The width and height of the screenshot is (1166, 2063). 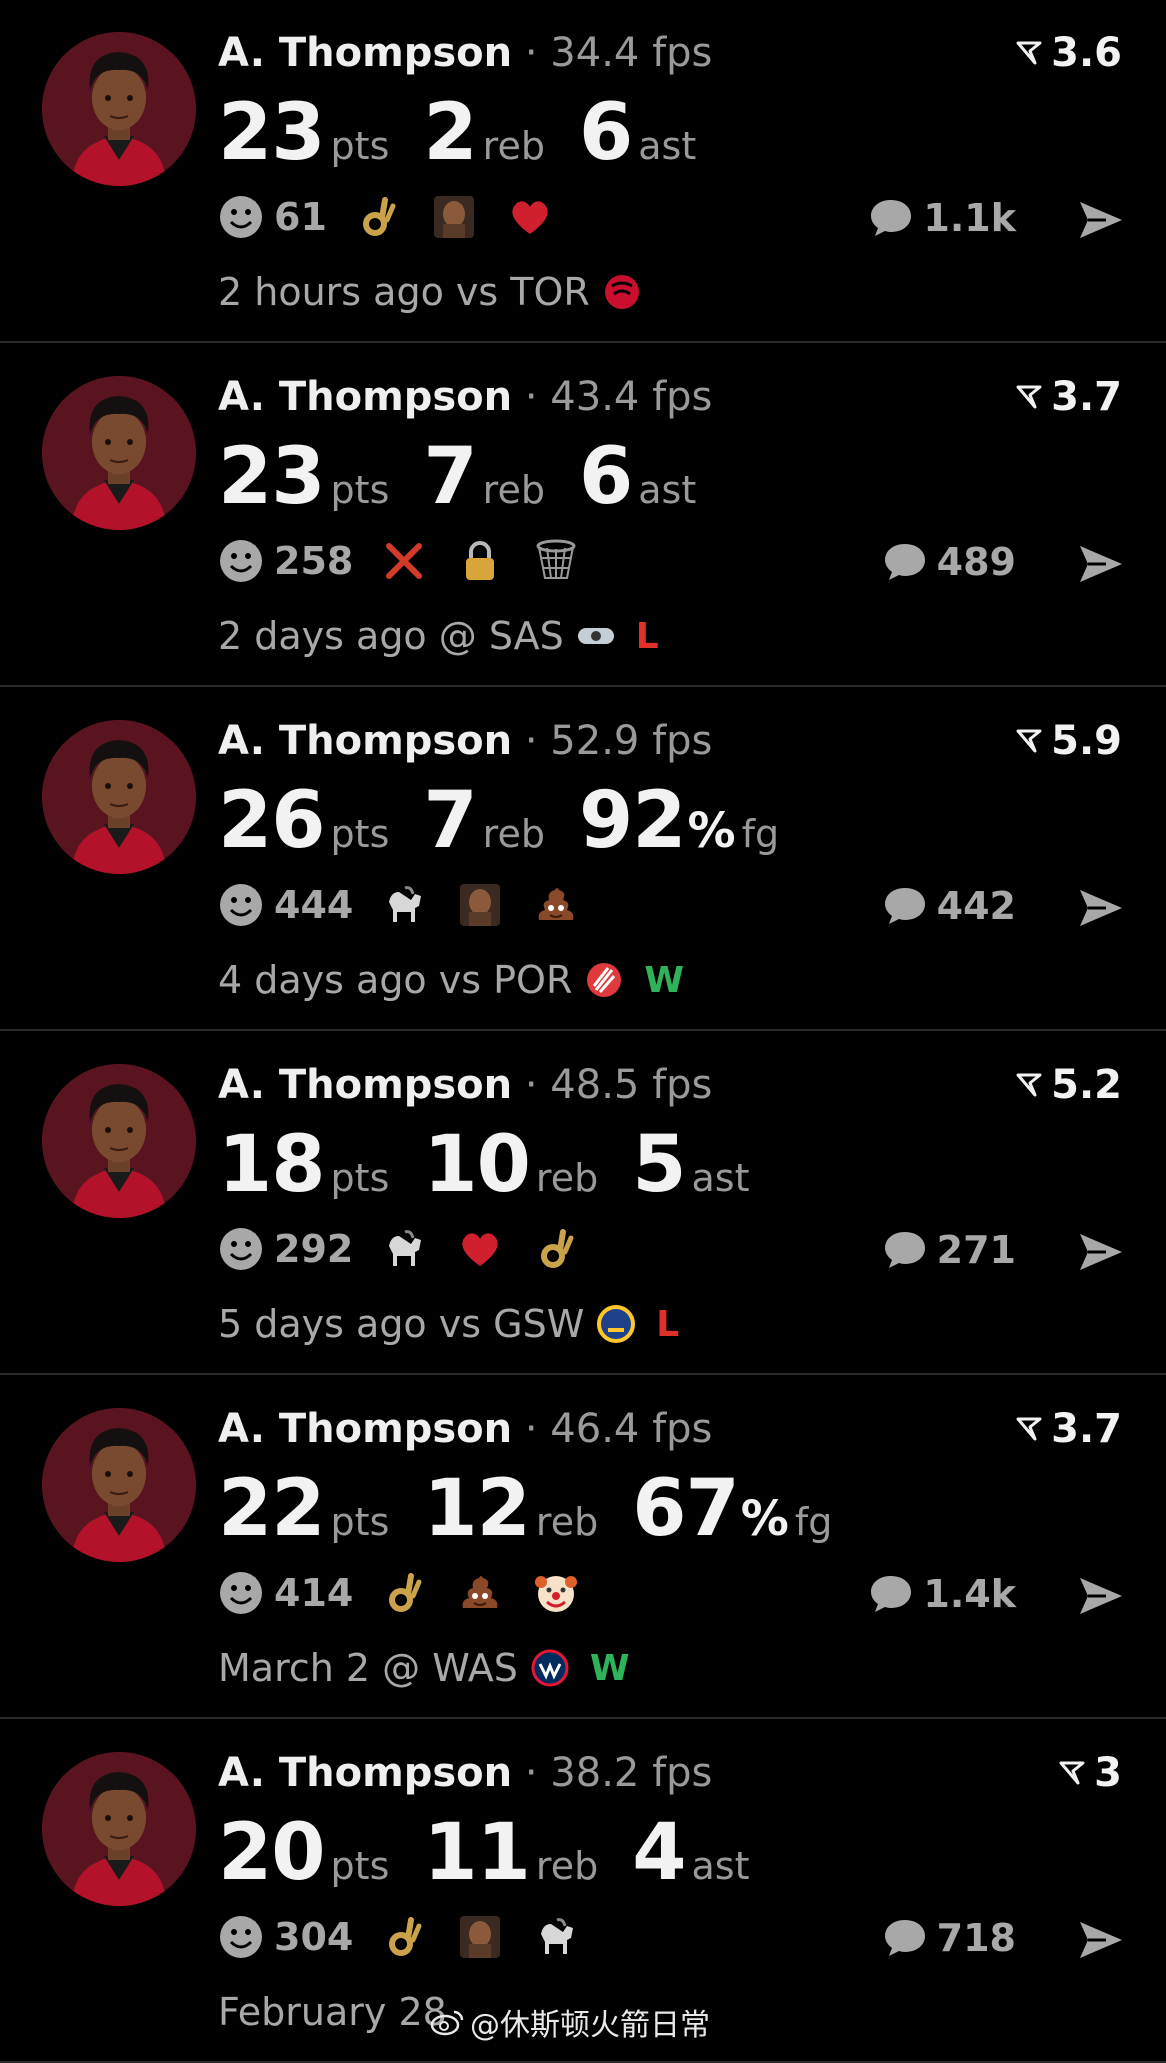 I want to click on stat-line: 20 pts 11 reb 4 ast, so click(x=500, y=1853).